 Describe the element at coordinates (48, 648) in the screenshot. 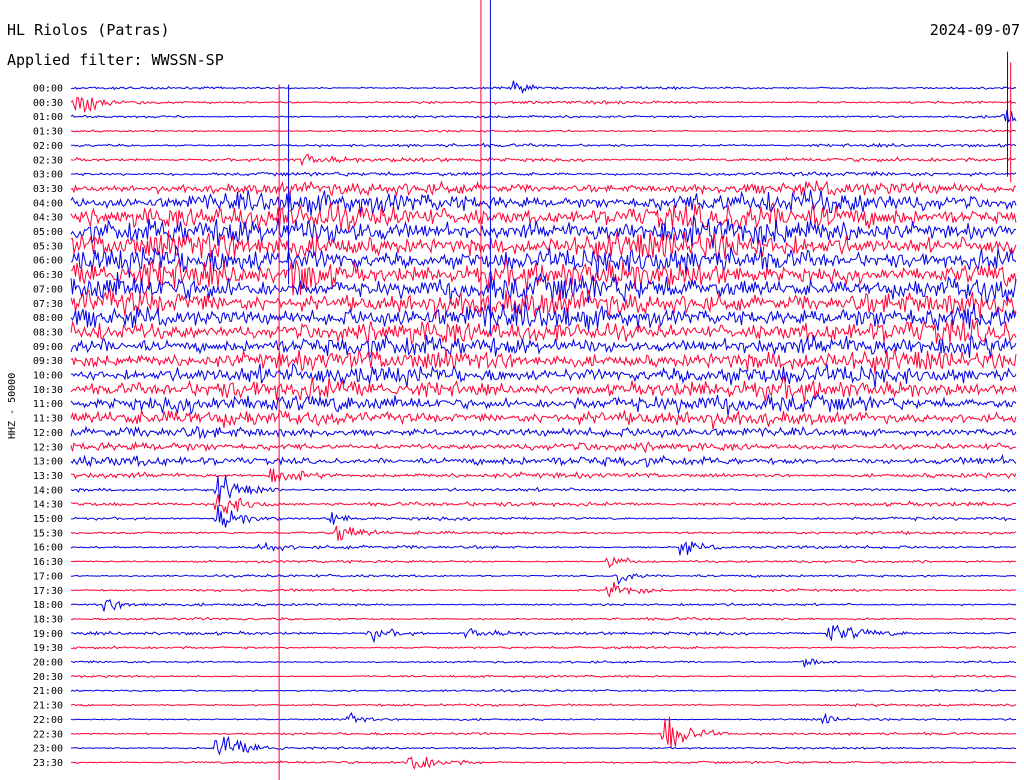

I see `time-tick-label: 19:30` at that location.